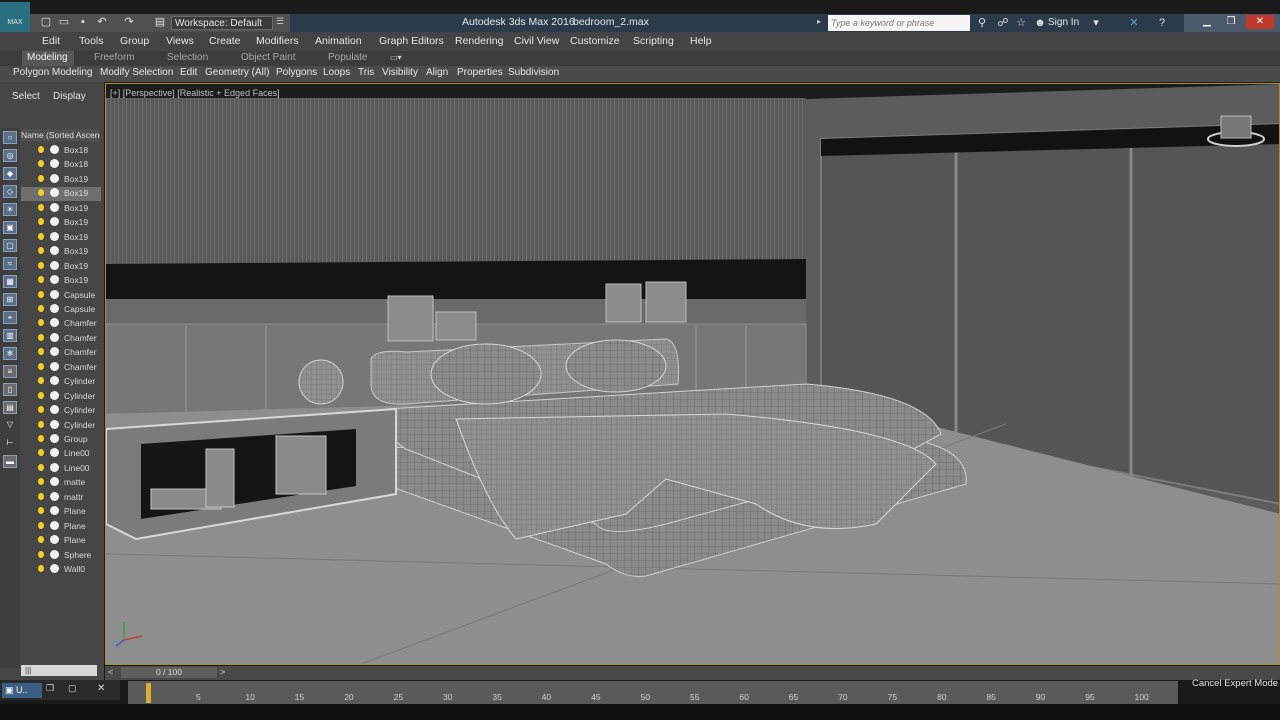 This screenshot has width=1280, height=720. Describe the element at coordinates (10, 173) in the screenshot. I see `display-geometry-icon: ◆` at that location.